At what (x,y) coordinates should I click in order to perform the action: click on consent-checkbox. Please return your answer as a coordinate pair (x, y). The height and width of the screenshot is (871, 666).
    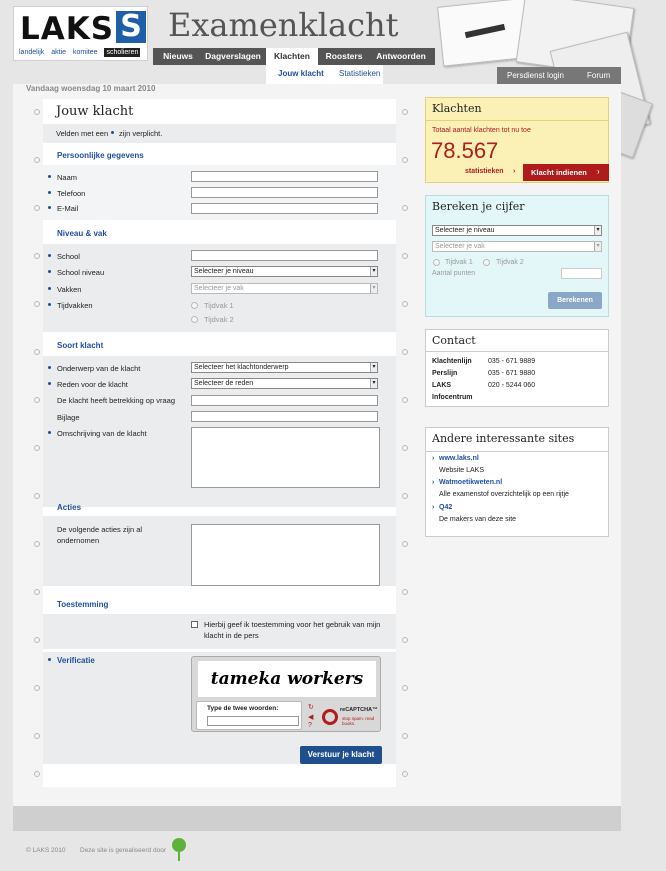
    Looking at the image, I should click on (194, 624).